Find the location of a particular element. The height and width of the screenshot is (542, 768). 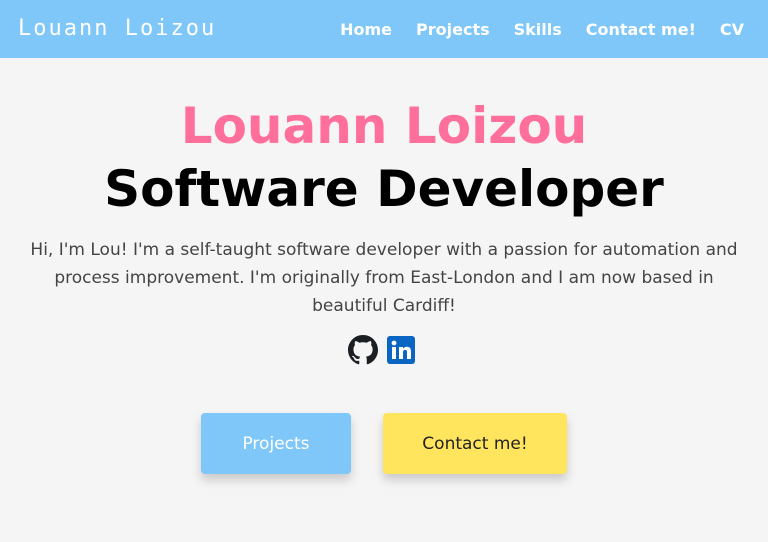

nav-links: Home Projects Skills Contact me! CV is located at coordinates (542, 29).